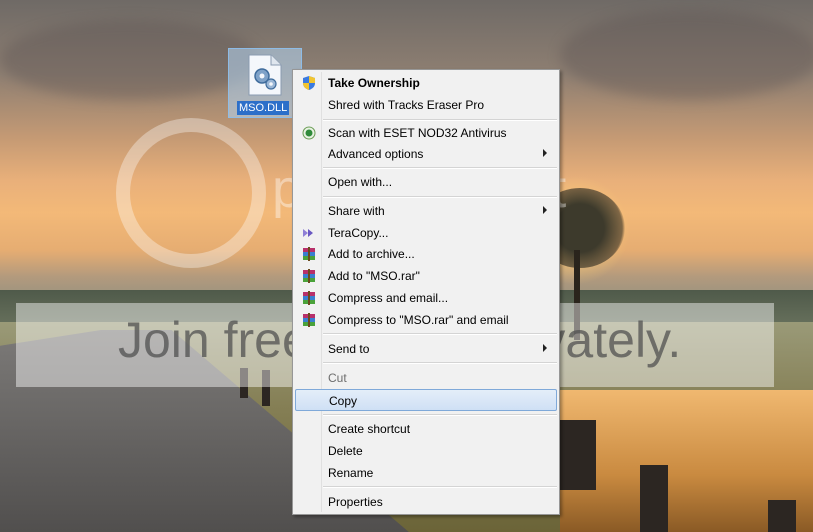  What do you see at coordinates (308, 233) in the screenshot?
I see `teracopy-icon` at bounding box center [308, 233].